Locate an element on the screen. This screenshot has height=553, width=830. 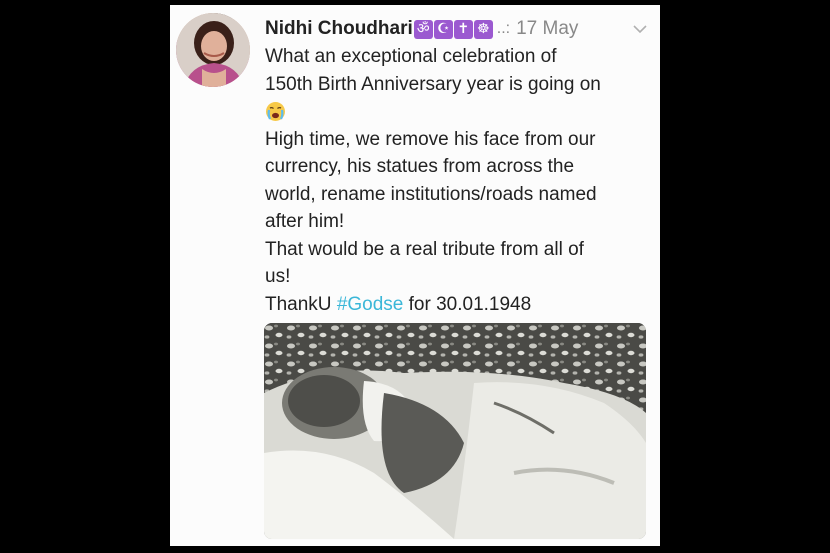
avatar is located at coordinates (213, 50).